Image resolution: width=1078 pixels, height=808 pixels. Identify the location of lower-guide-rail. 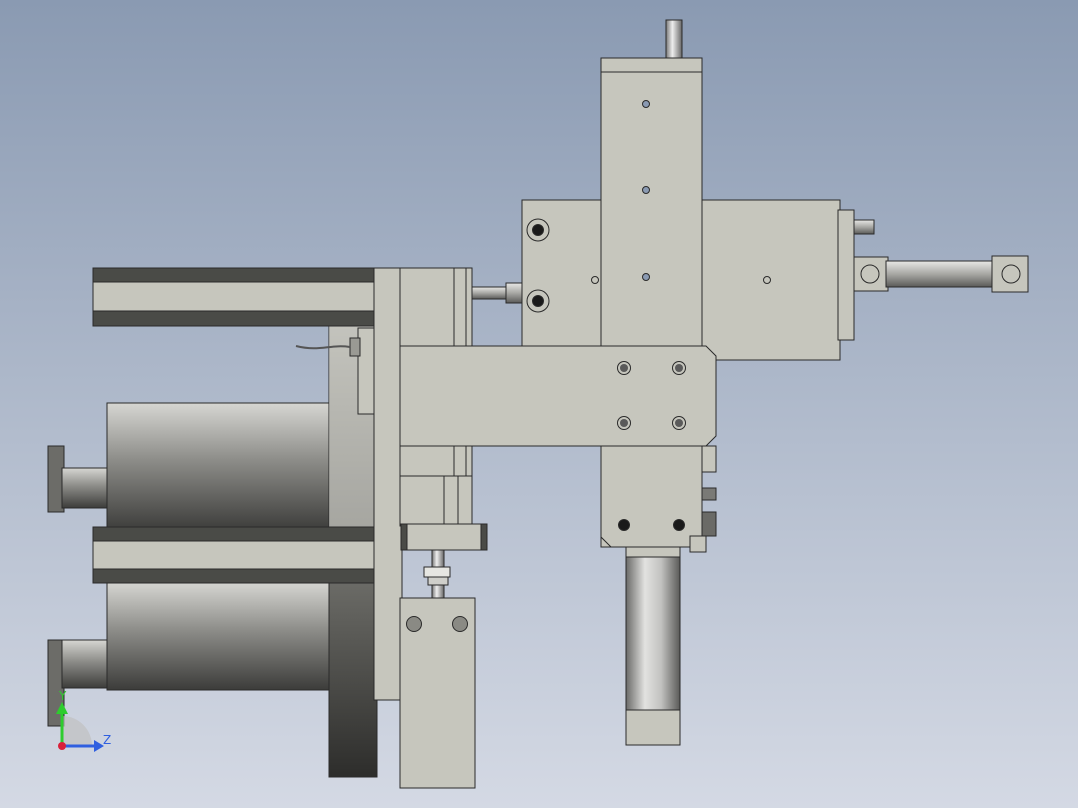
(234, 555).